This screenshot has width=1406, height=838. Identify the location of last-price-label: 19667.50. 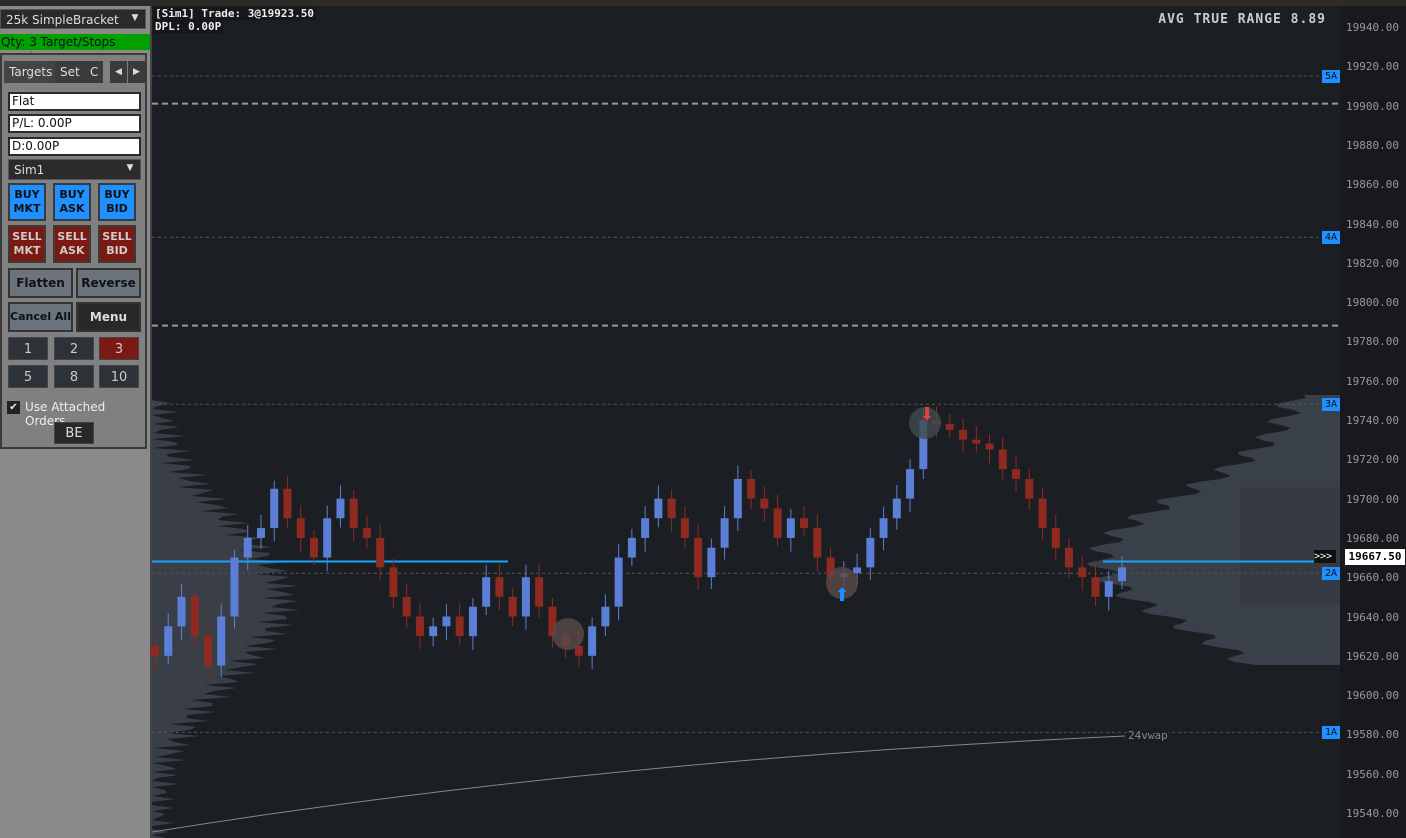
(1375, 557).